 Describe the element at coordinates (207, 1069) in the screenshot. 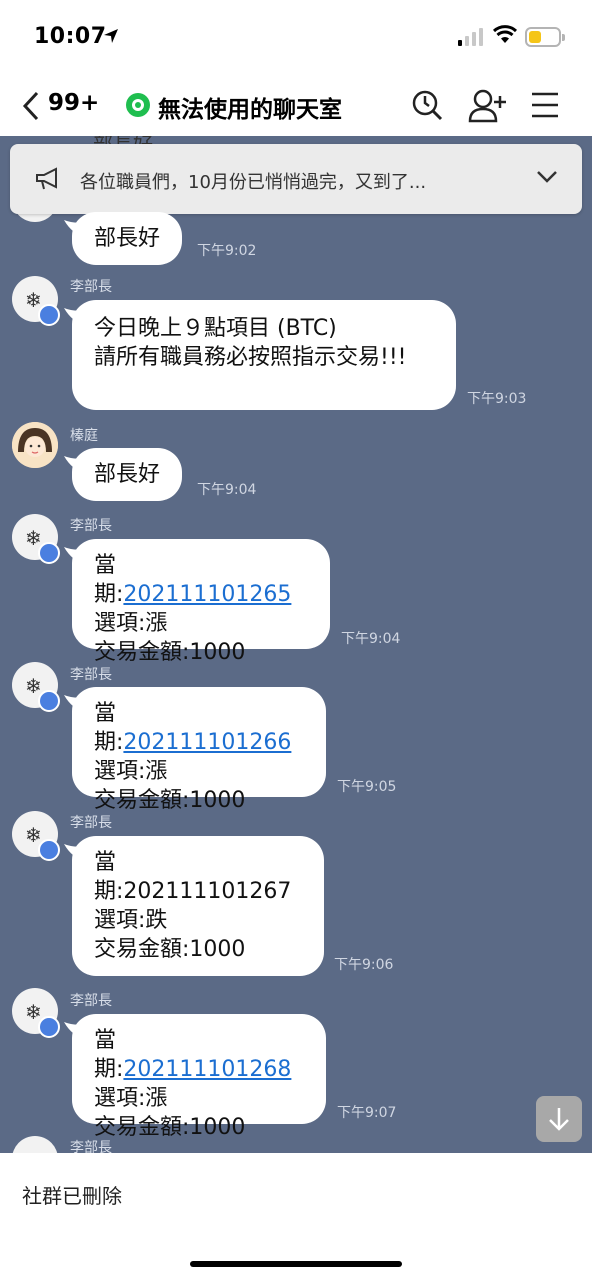

I see `period-link: 202111101268` at that location.